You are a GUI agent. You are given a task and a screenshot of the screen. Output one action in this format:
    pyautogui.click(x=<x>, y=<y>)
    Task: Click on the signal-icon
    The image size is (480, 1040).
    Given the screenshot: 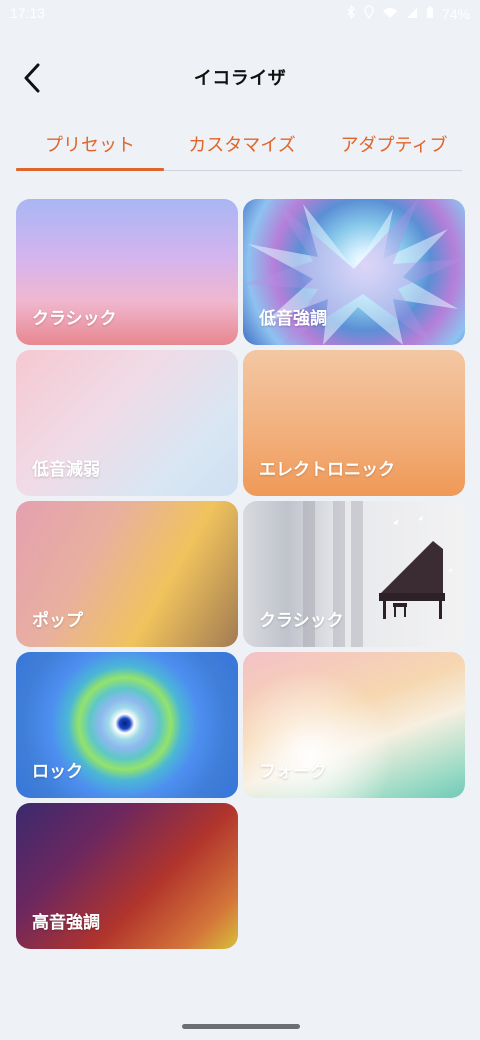 What is the action you would take?
    pyautogui.click(x=412, y=14)
    